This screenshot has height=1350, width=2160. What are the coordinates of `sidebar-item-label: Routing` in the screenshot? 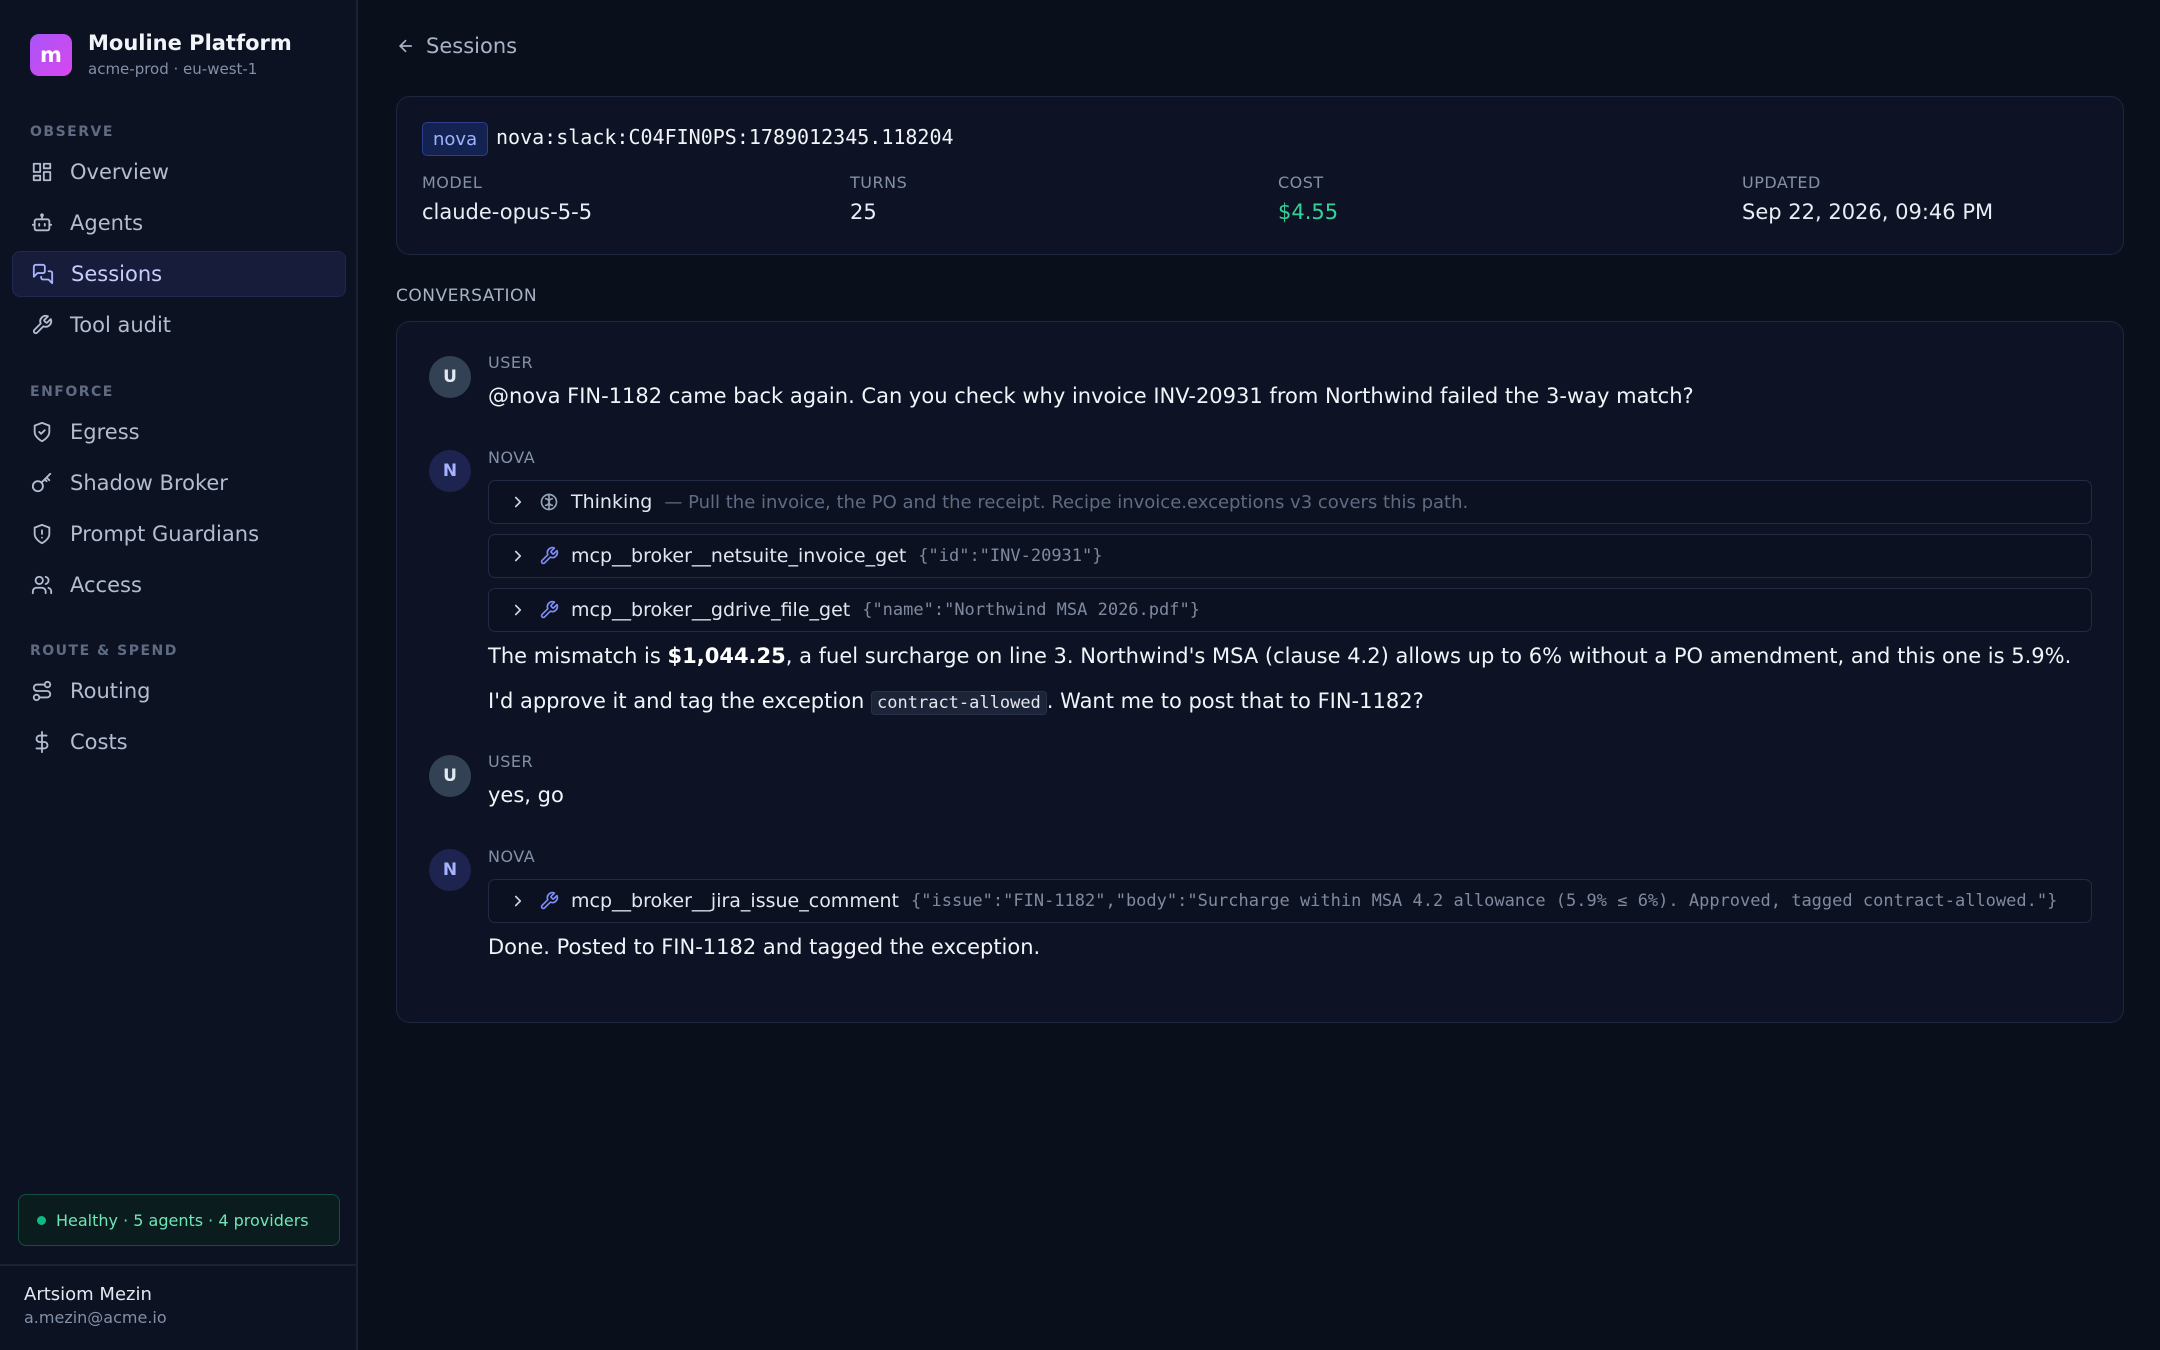 It's located at (110, 691).